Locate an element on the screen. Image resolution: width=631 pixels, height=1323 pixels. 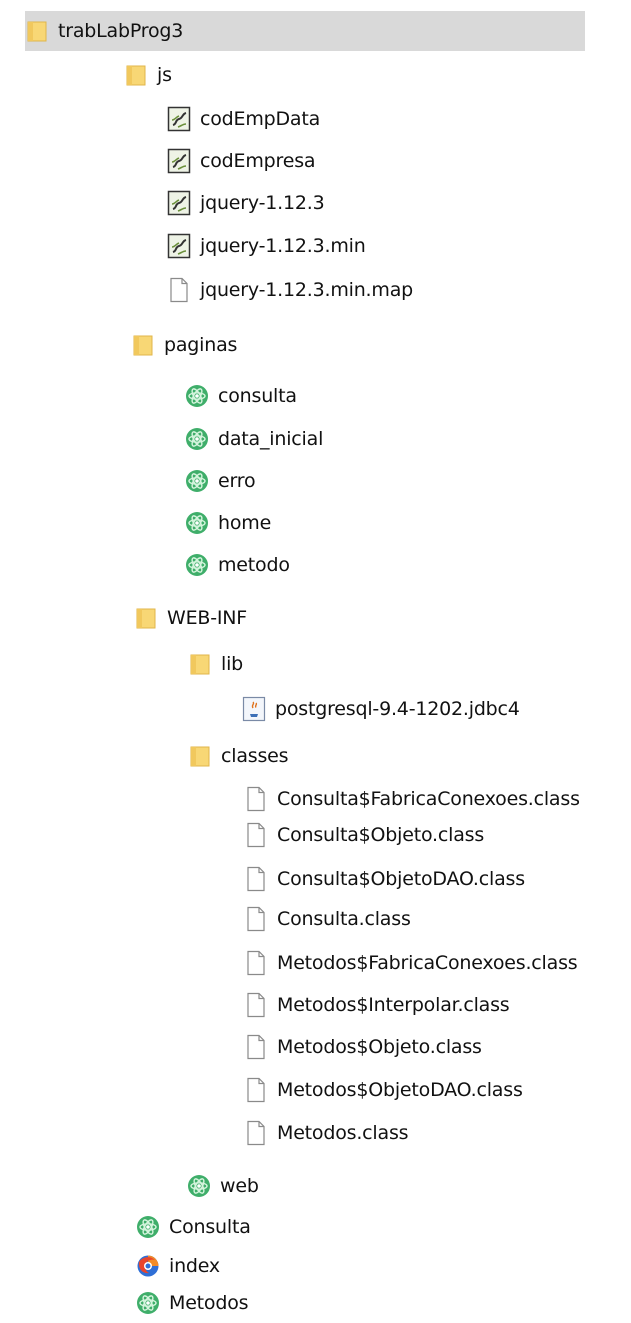
tree-item-label: WEB-INF is located at coordinates (207, 618).